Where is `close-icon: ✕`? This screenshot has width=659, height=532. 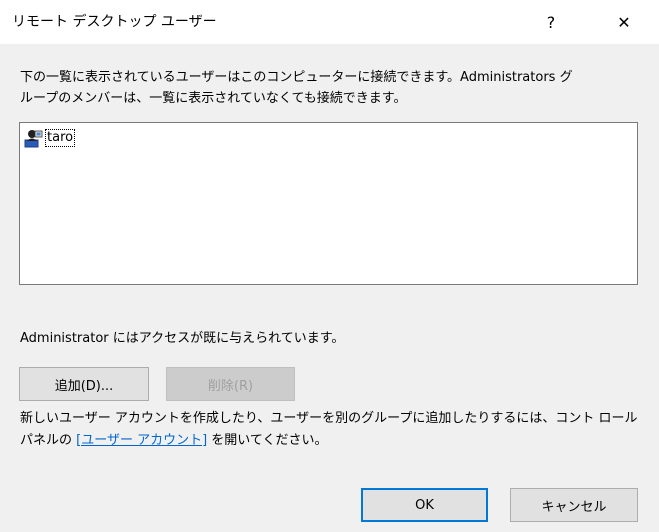 close-icon: ✕ is located at coordinates (624, 22).